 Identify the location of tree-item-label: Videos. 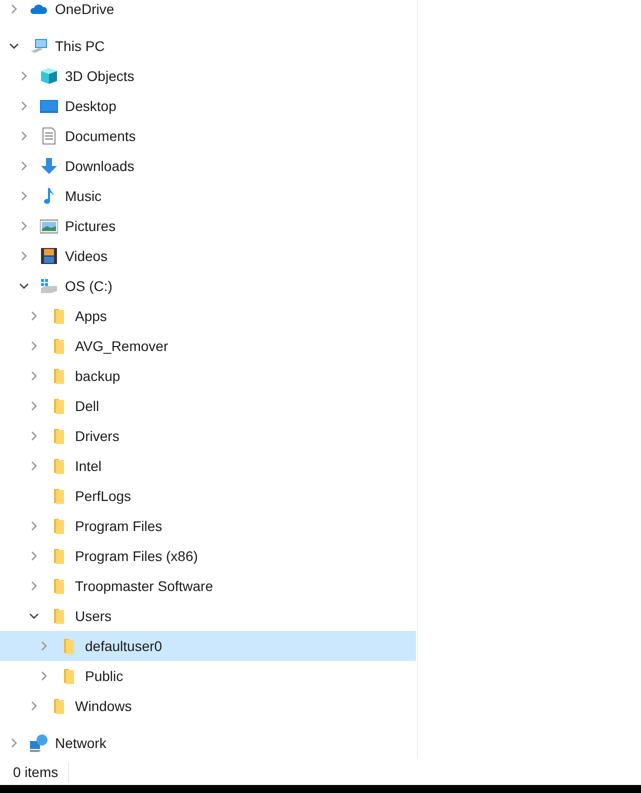
(86, 256).